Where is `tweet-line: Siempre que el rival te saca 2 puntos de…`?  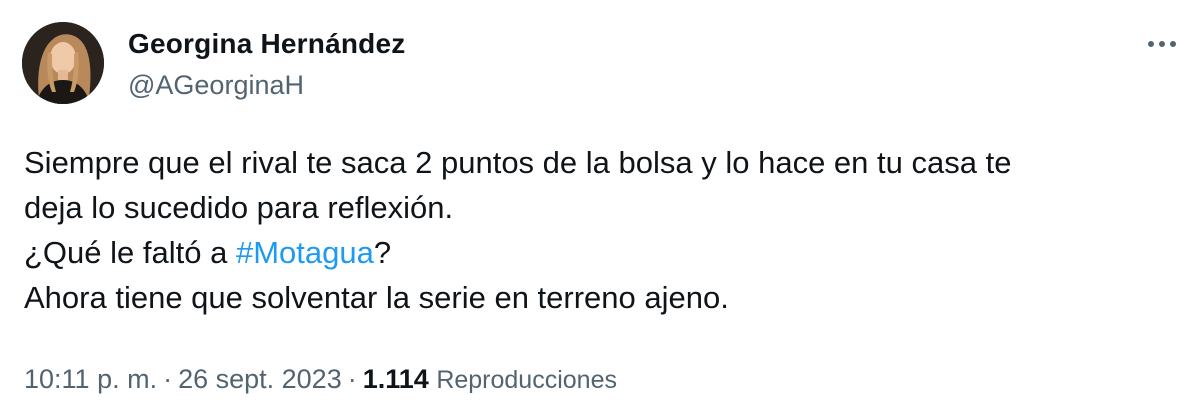 tweet-line: Siempre que el rival te saca 2 puntos de… is located at coordinates (518, 162).